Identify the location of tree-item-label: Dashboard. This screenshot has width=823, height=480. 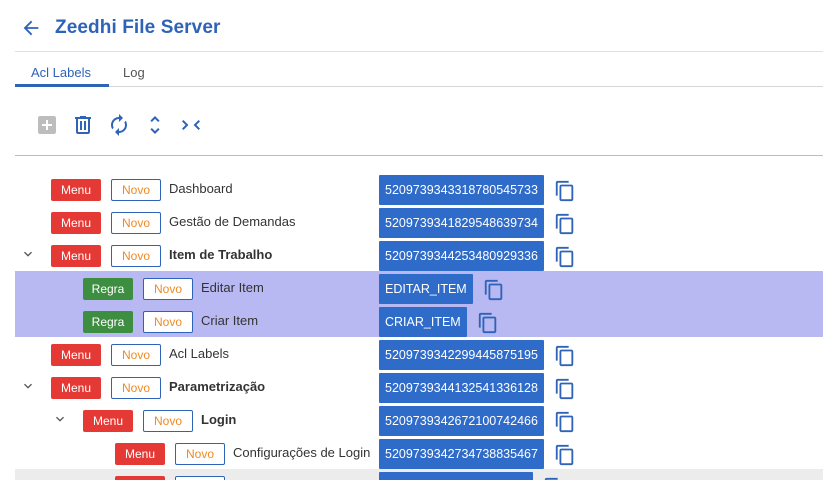
(201, 188).